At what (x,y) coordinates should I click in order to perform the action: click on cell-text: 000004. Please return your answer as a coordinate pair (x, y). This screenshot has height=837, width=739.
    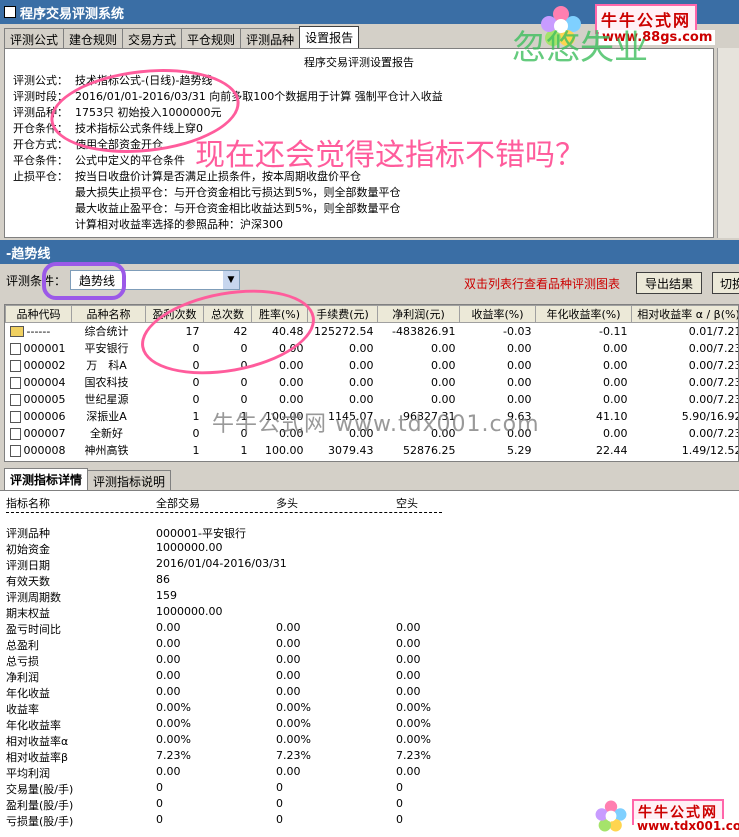
    Looking at the image, I should click on (44, 382).